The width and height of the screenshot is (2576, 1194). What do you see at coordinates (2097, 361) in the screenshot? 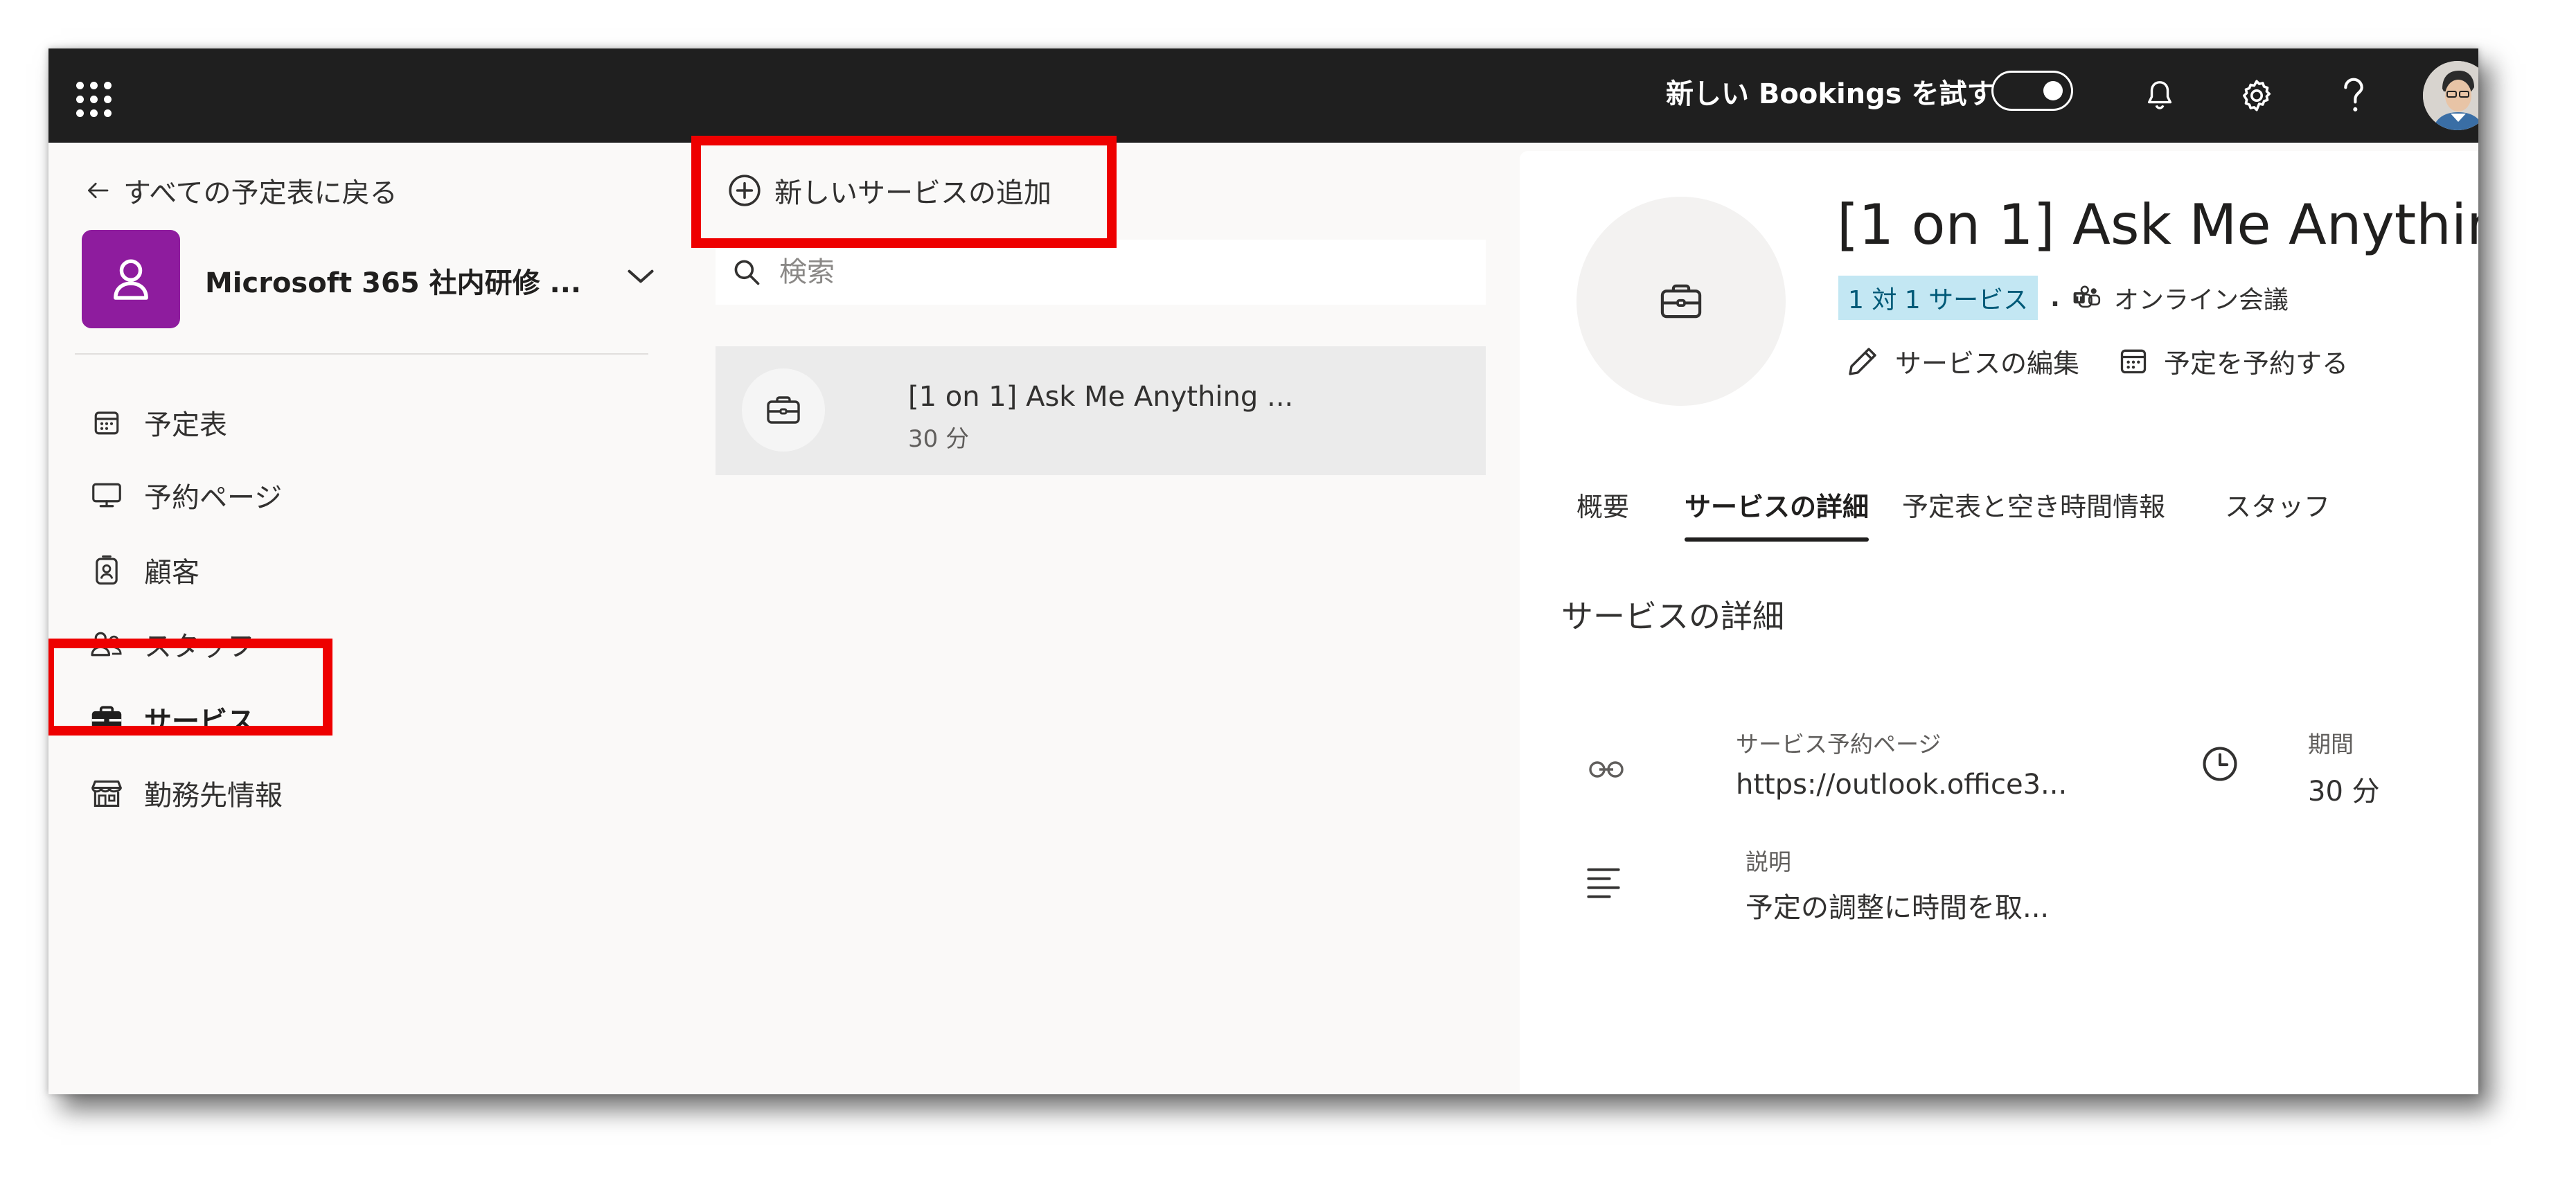
I see `service-actions: サービスの編集 予定を予約する` at bounding box center [2097, 361].